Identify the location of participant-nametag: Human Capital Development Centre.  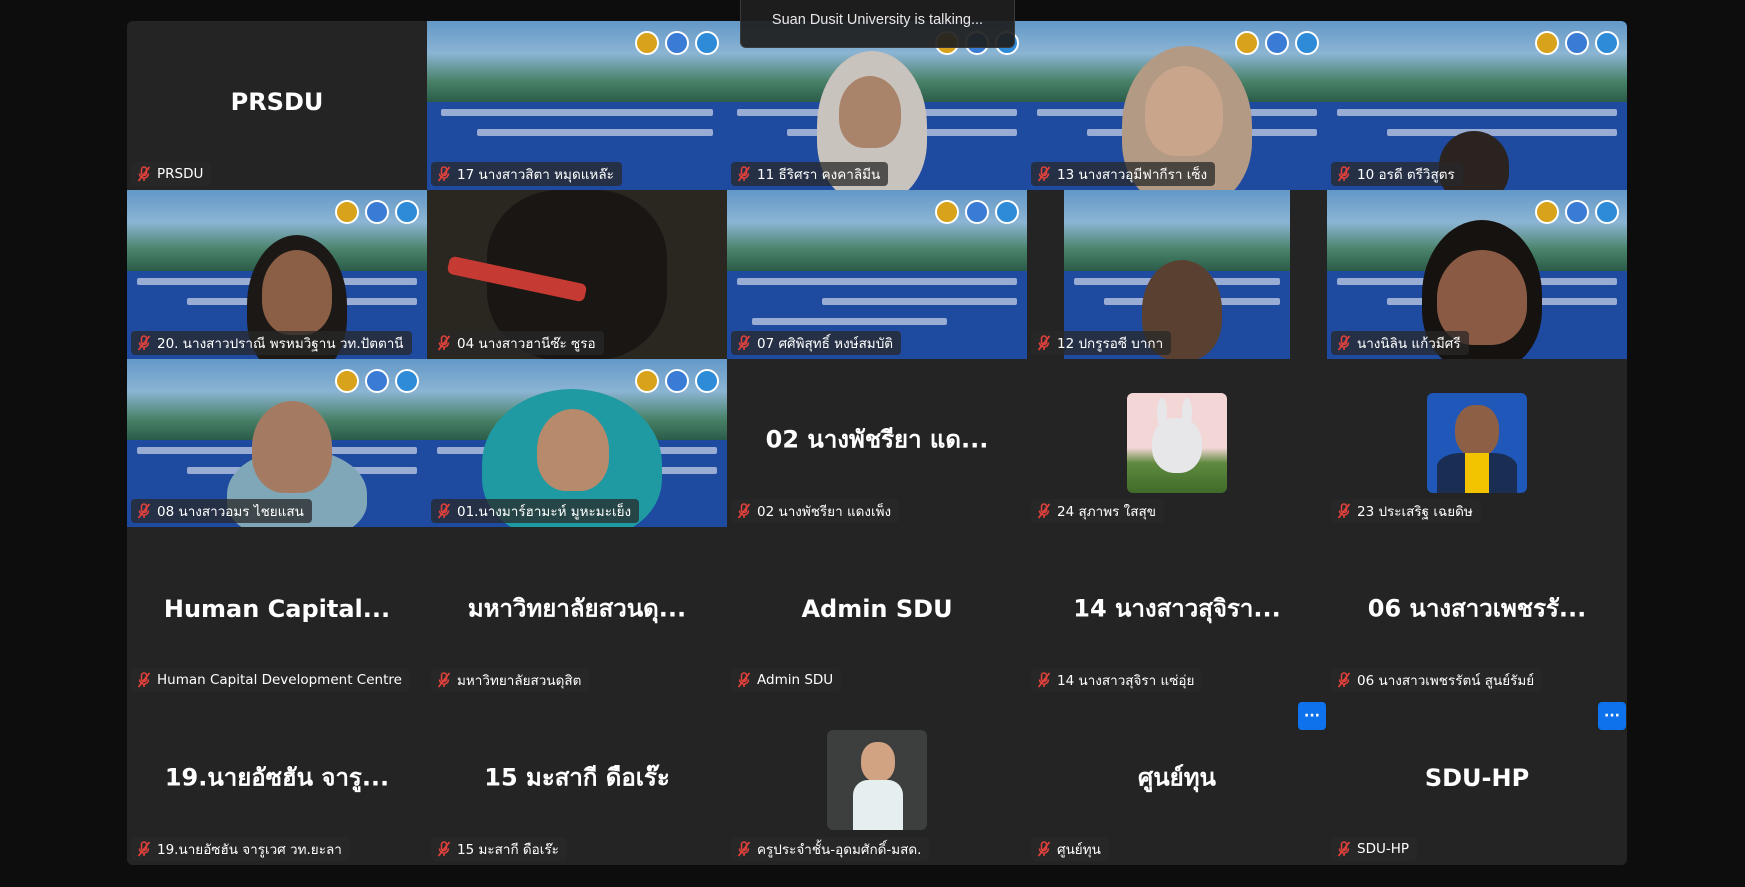
(270, 680).